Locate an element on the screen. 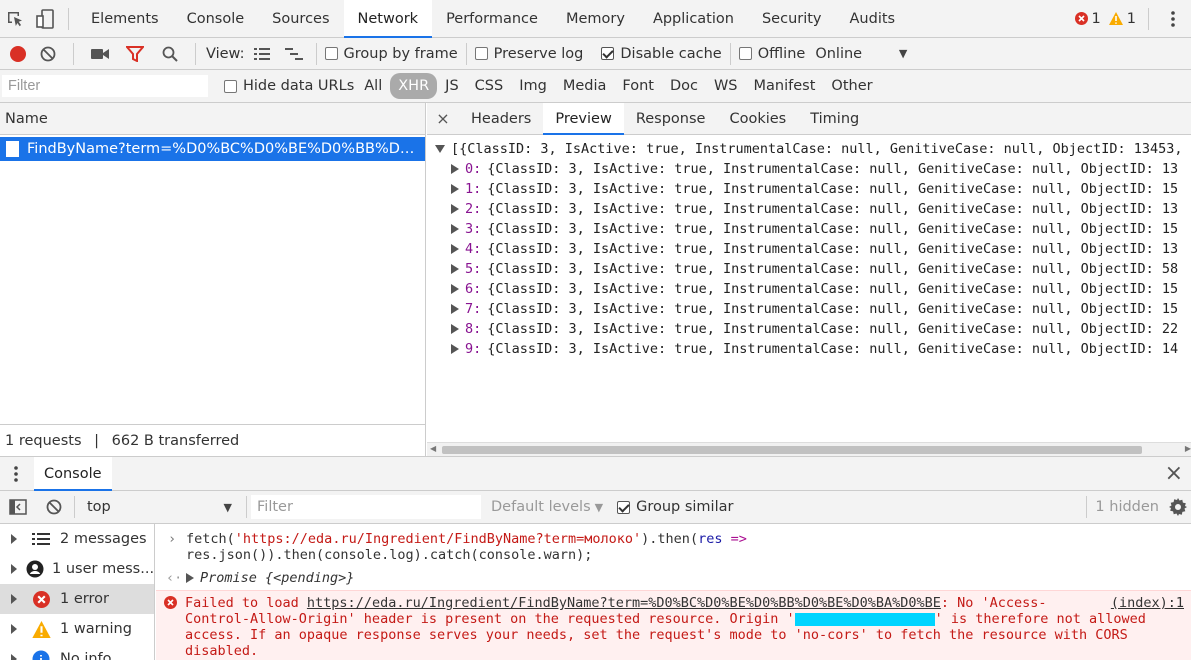 This screenshot has width=1191, height=660. offline-checkbox: Offline is located at coordinates (771, 54).